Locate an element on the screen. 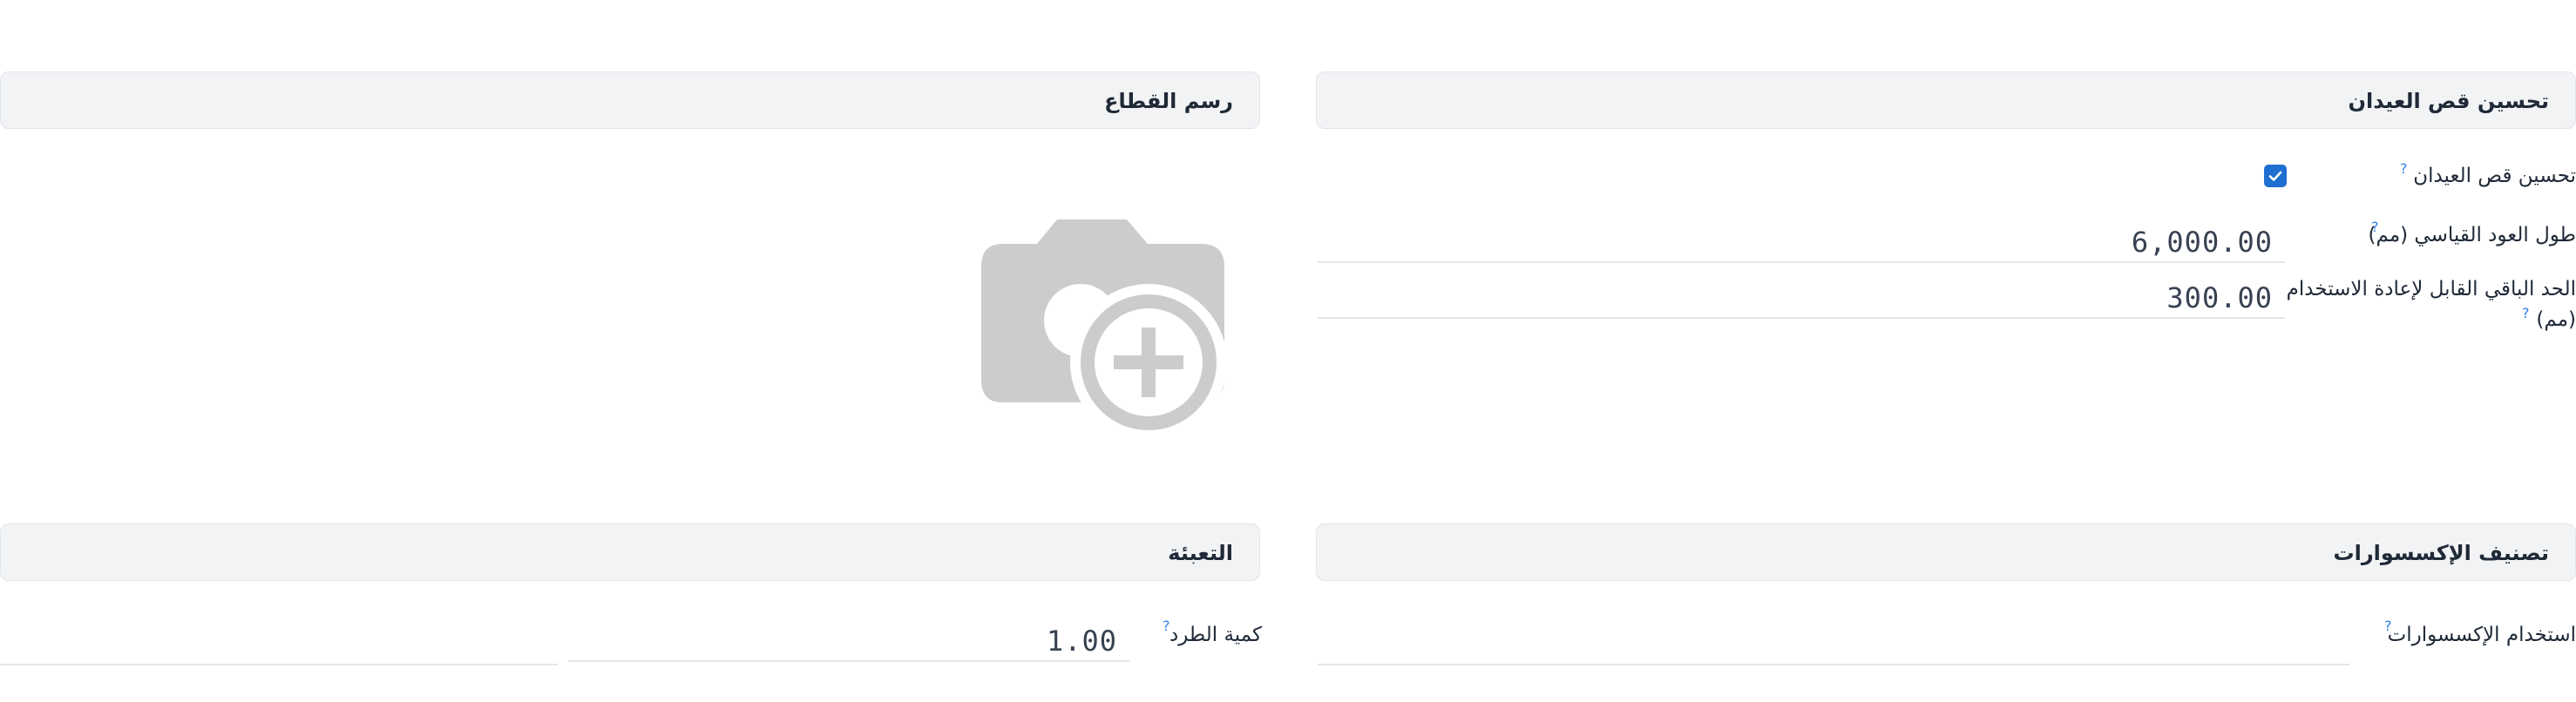  section-drawing-header: رسم القطاع is located at coordinates (630, 100).